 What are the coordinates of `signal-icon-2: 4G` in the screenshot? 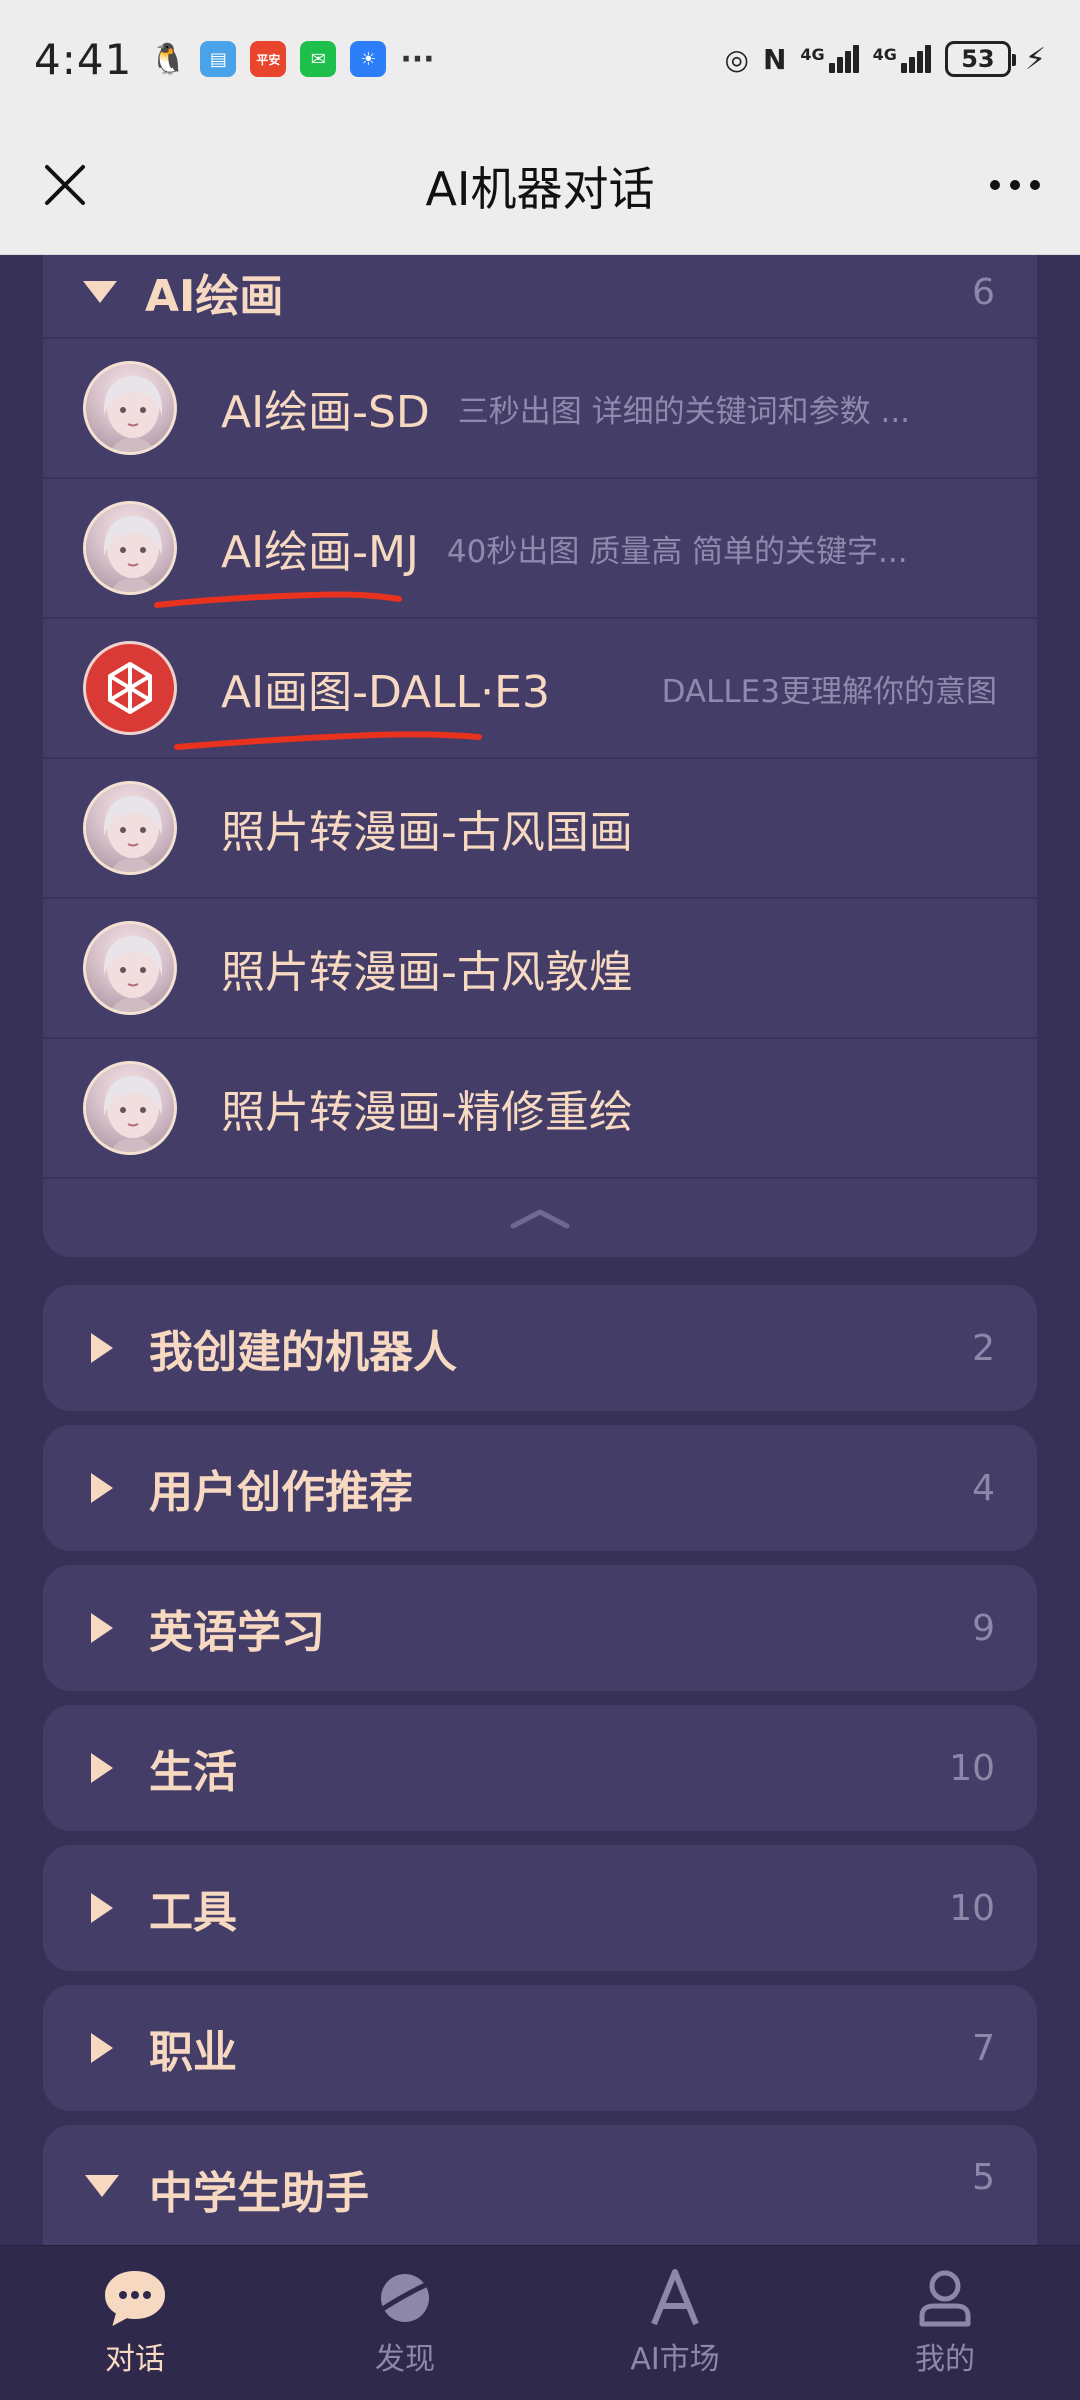 It's located at (902, 59).